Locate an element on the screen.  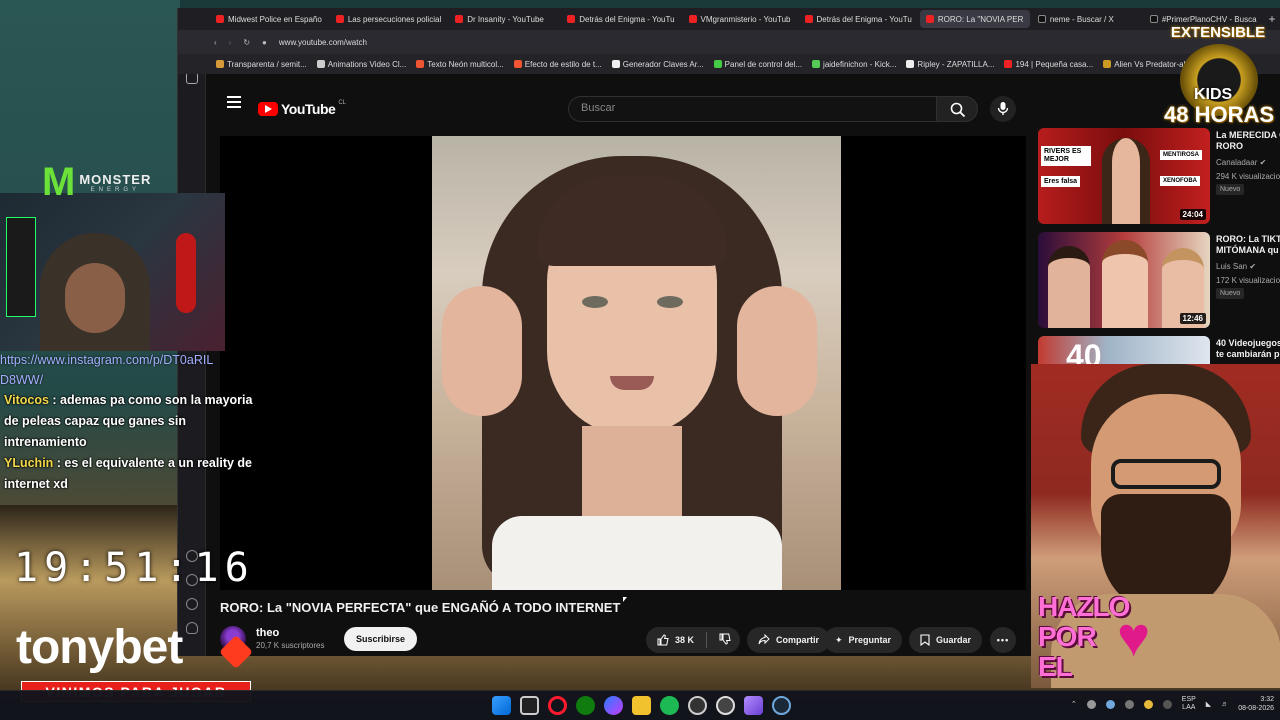
url-field: www.youtube.com/watch is located at coordinates (779, 42).